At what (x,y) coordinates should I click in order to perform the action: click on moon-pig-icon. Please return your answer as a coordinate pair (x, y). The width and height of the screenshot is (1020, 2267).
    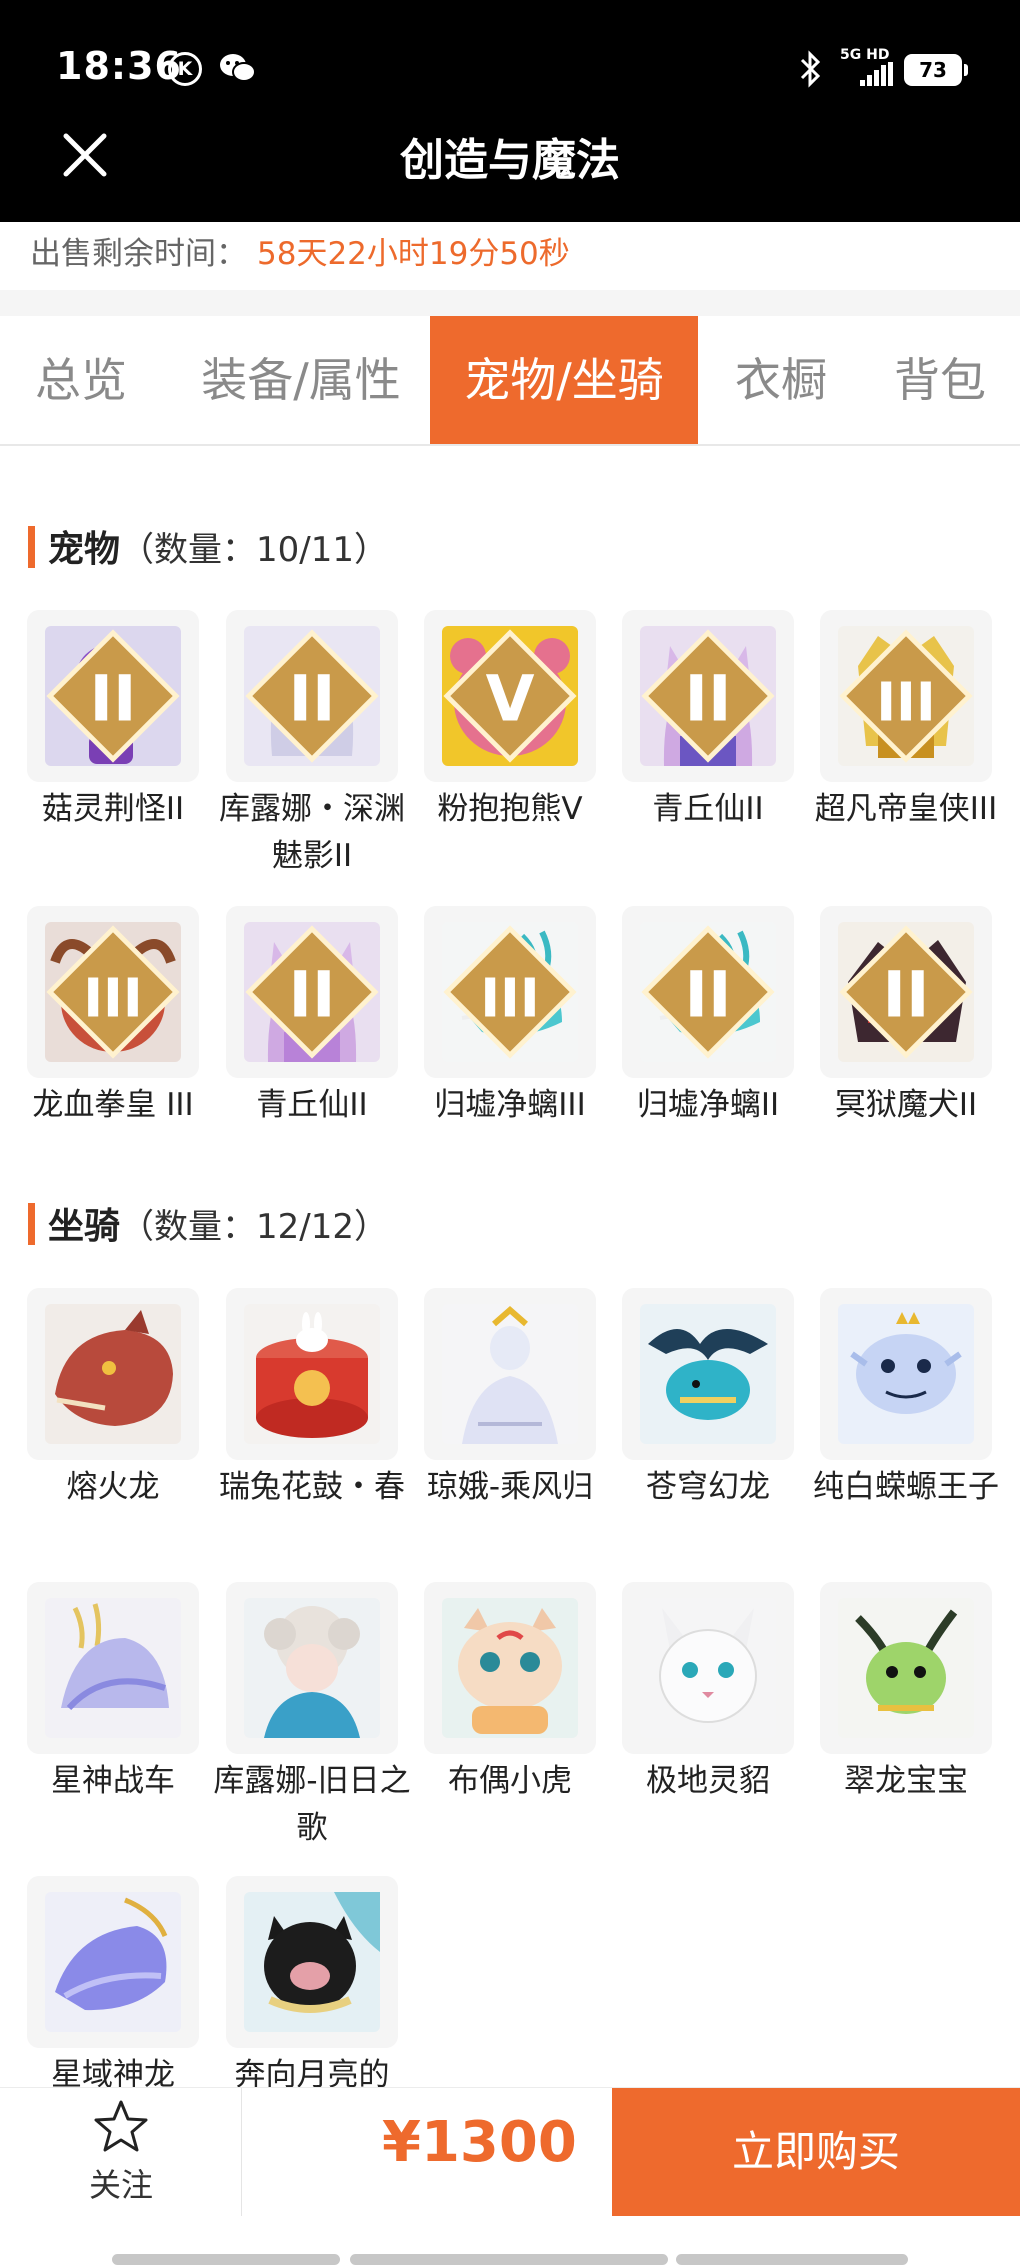
    Looking at the image, I should click on (312, 1962).